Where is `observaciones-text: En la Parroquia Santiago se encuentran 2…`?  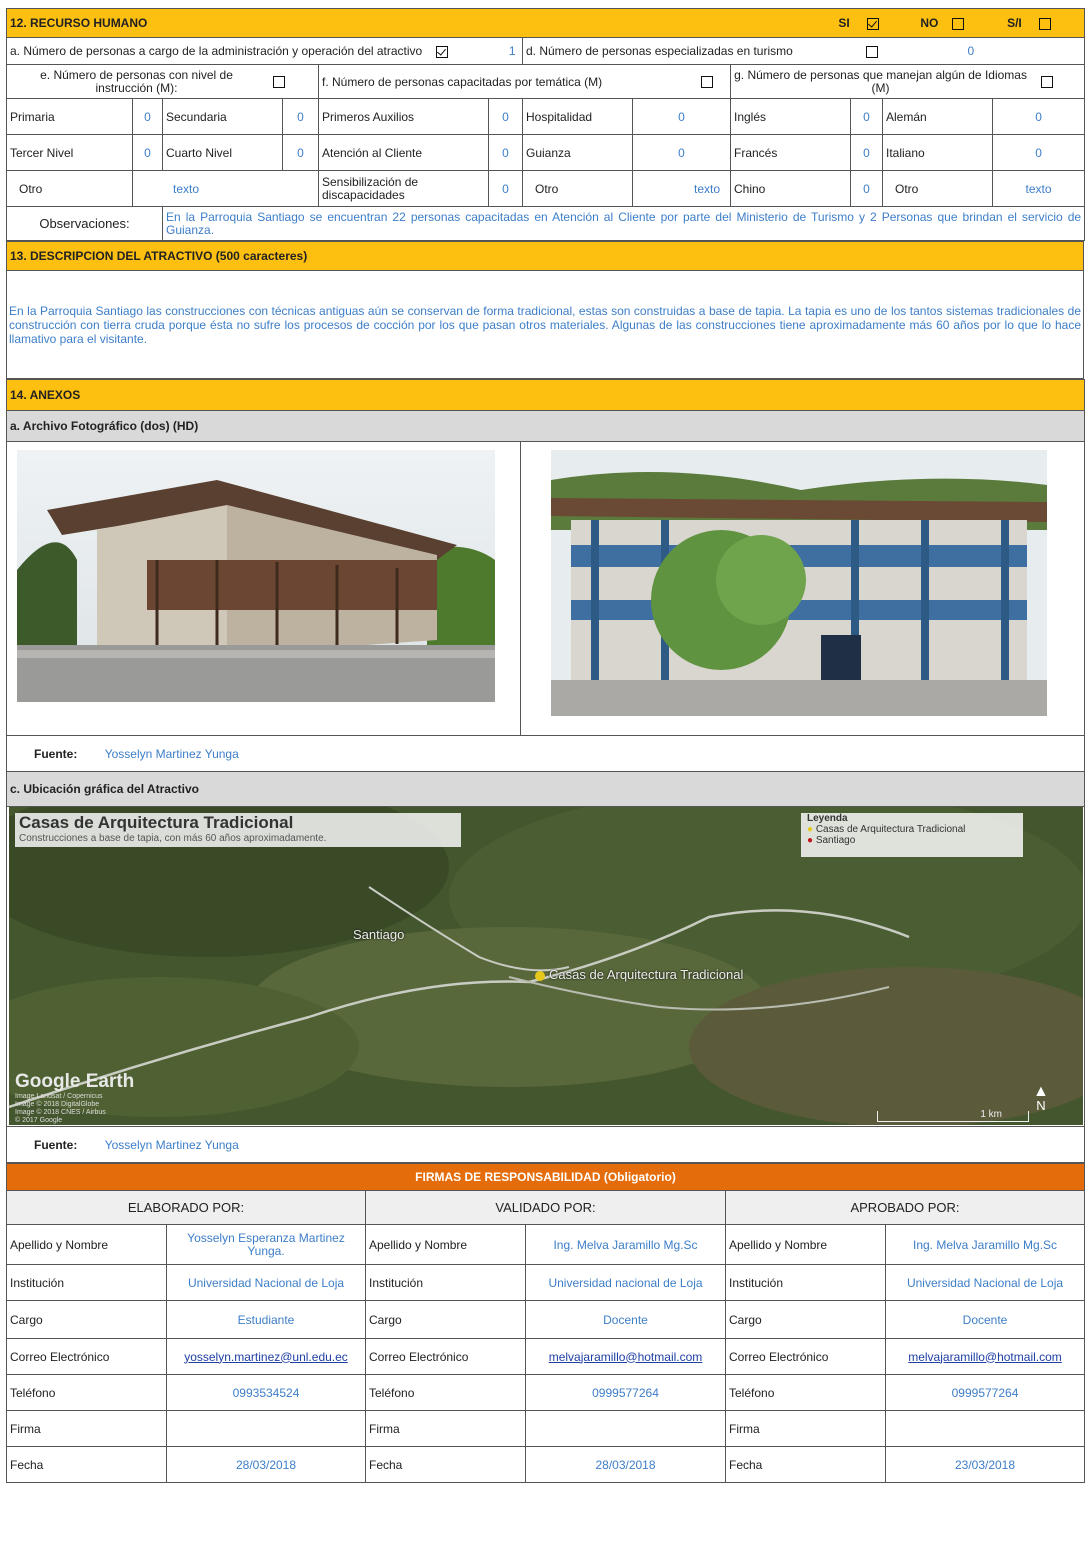
observaciones-text: En la Parroquia Santiago se encuentran 2… is located at coordinates (623, 223).